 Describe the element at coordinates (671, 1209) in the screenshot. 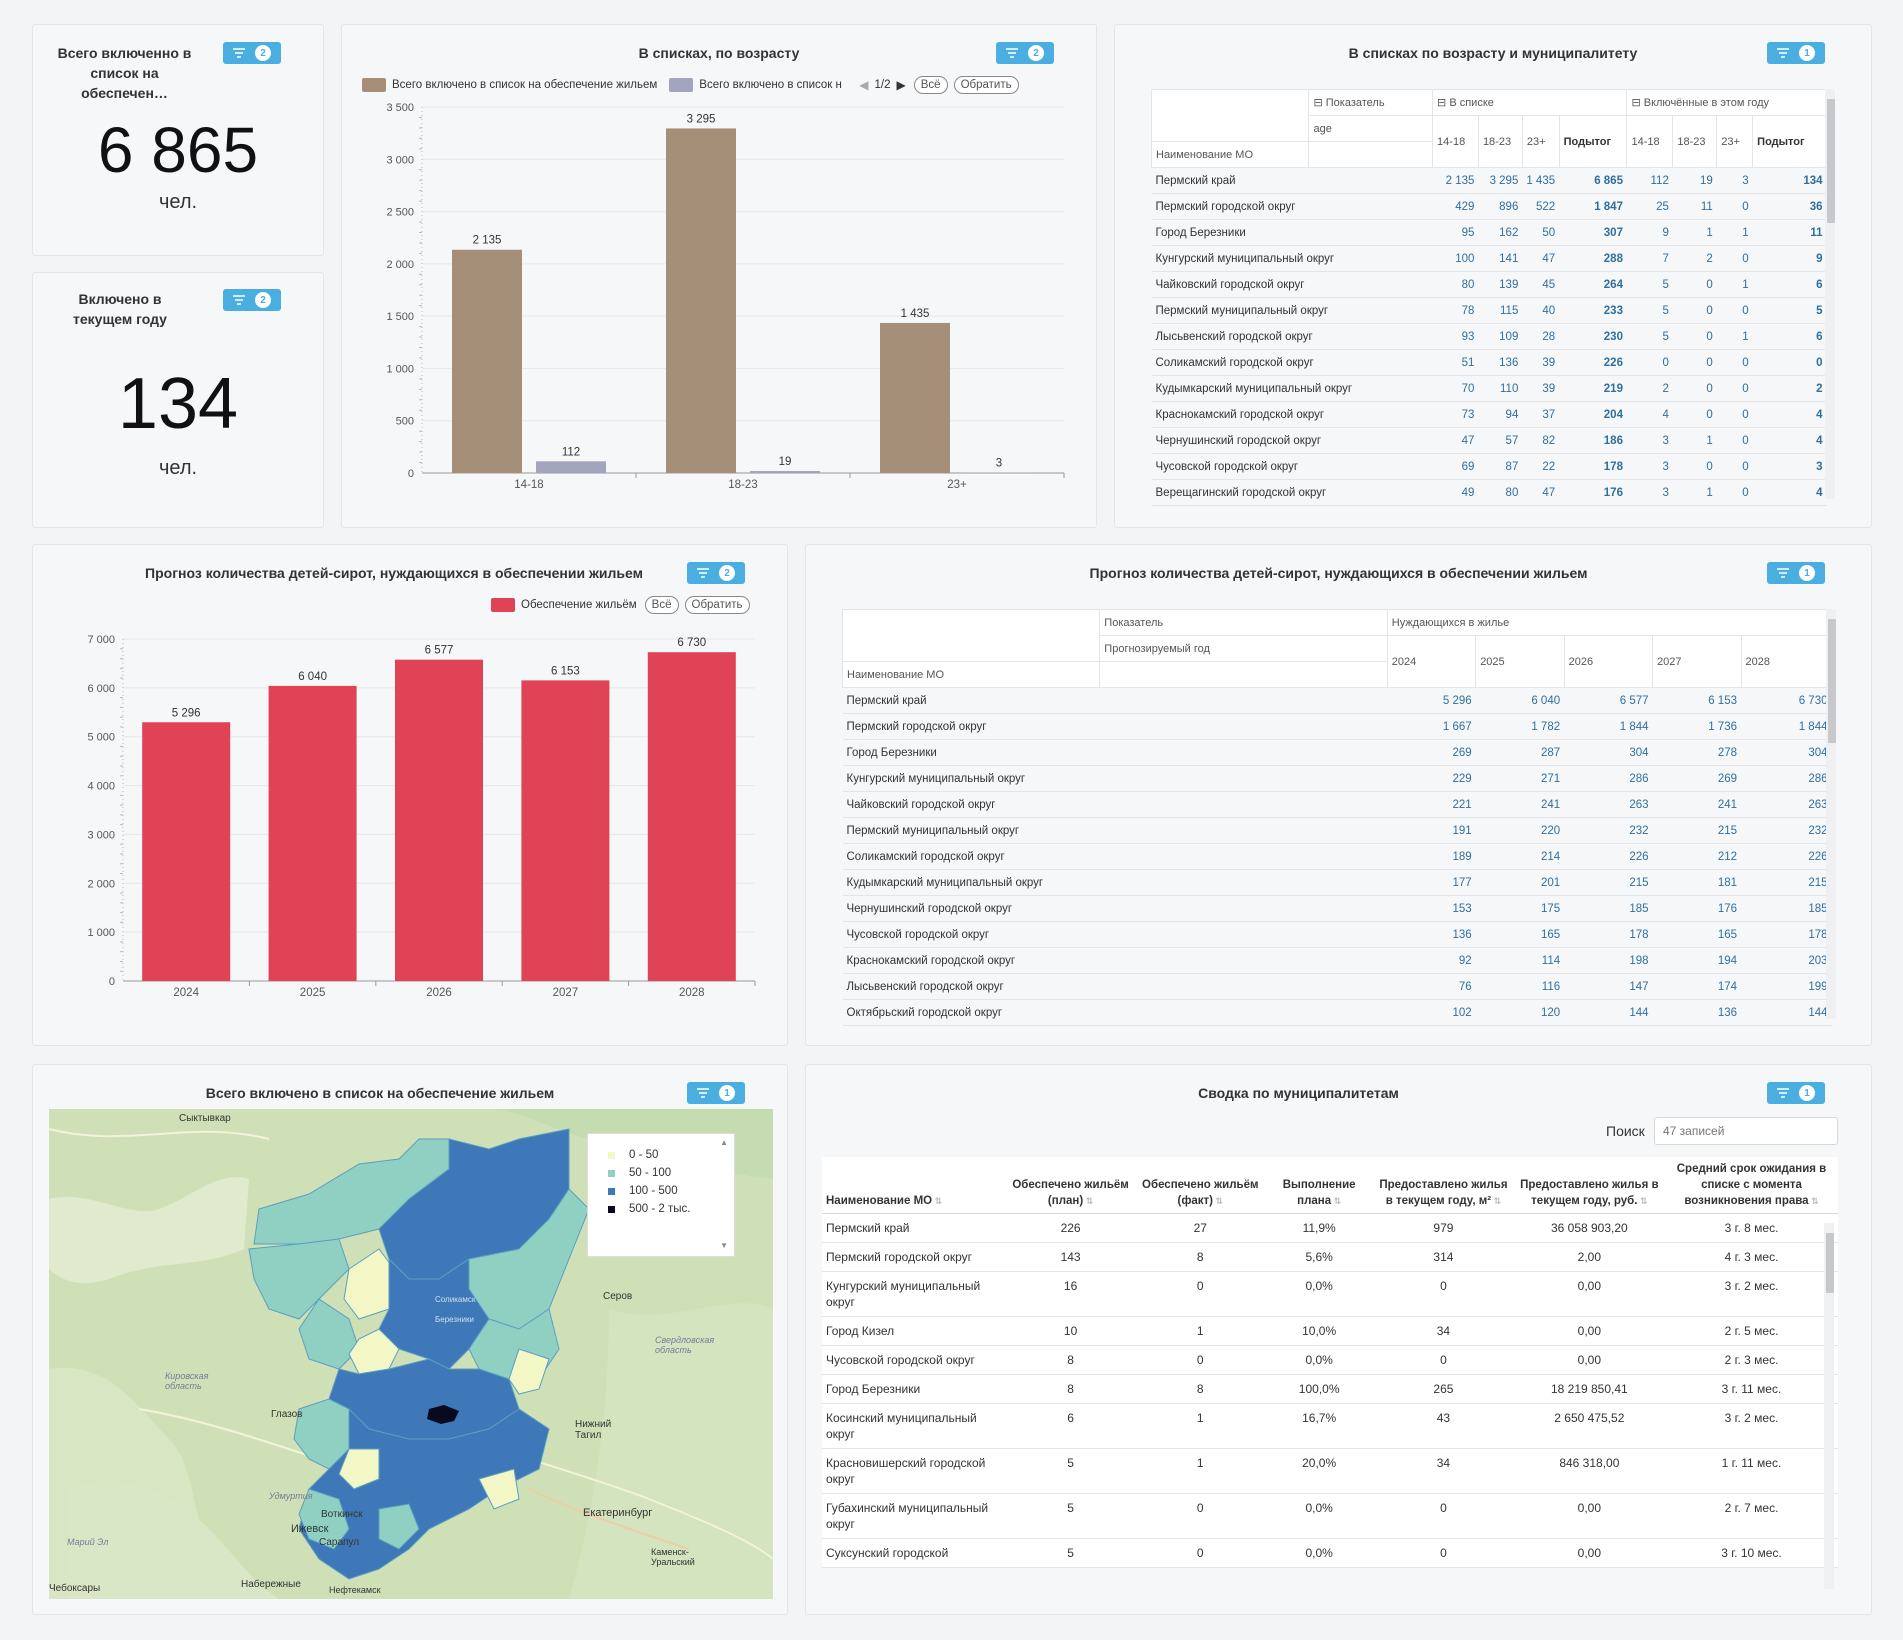

I see `map-legend-item: 500 - 2 тыс.` at that location.